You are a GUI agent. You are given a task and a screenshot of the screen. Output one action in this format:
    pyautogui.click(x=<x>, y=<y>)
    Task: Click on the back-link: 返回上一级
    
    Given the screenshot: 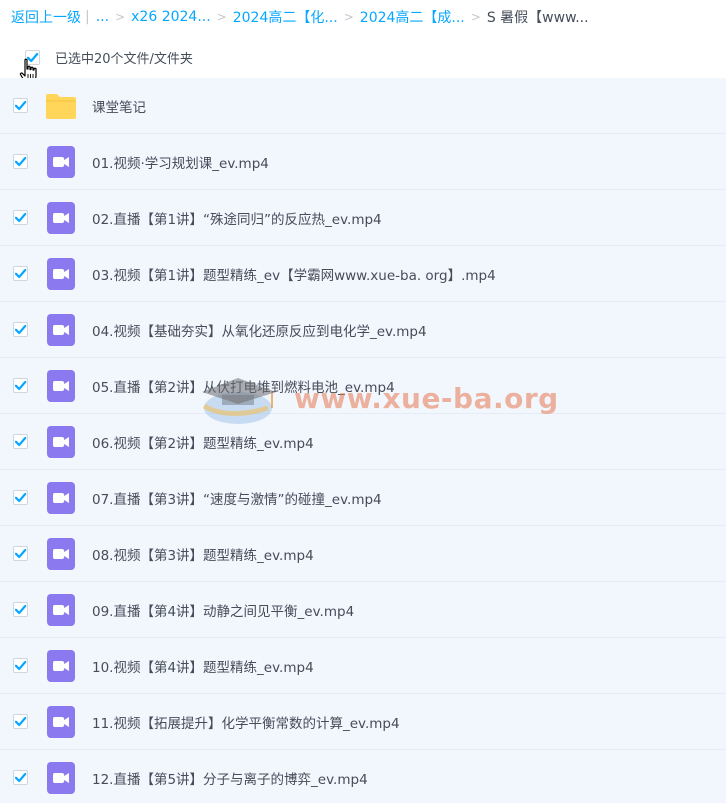 What is the action you would take?
    pyautogui.click(x=46, y=17)
    